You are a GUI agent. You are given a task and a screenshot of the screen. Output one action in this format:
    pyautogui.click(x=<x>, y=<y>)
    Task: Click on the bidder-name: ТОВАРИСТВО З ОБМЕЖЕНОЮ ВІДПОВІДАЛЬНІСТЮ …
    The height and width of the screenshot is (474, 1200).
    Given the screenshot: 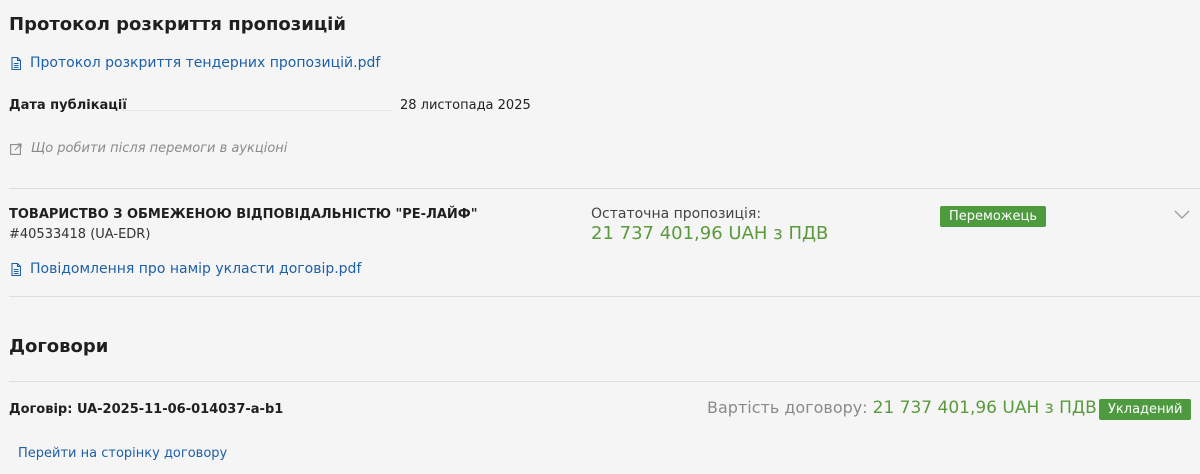 What is the action you would take?
    pyautogui.click(x=243, y=214)
    